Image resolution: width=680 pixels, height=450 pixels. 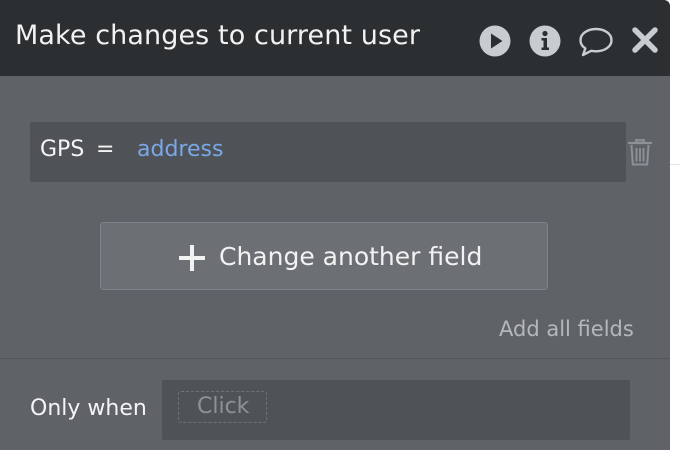 I want to click on click-placeholder: Click, so click(x=223, y=407).